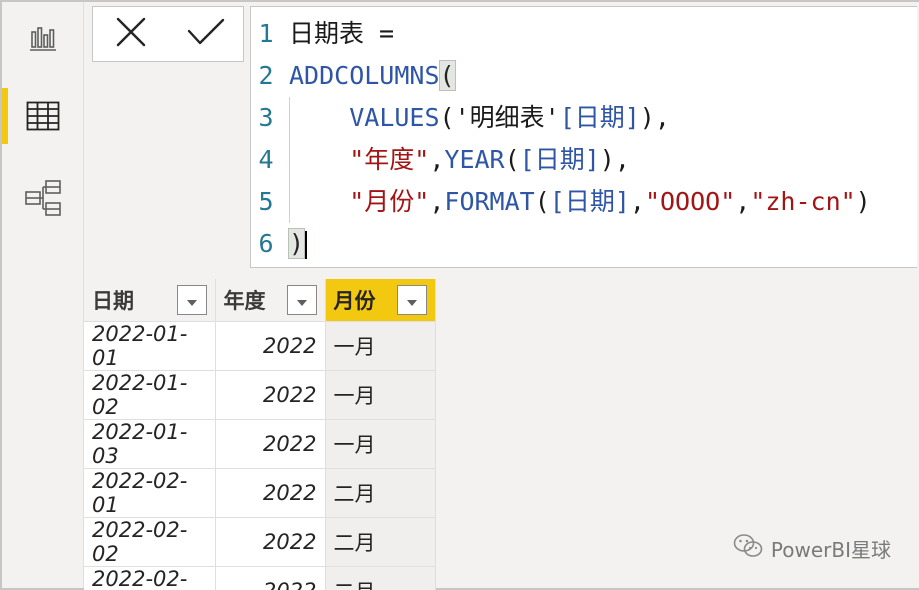 This screenshot has width=919, height=590. I want to click on code-text: ADDCOLUMNS(, so click(372, 76).